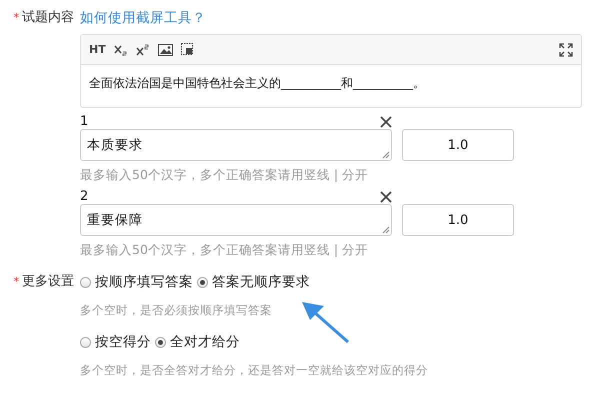  I want to click on question-text: 全面依法治国是中国特色社会主义的__________和__________。, so click(257, 83).